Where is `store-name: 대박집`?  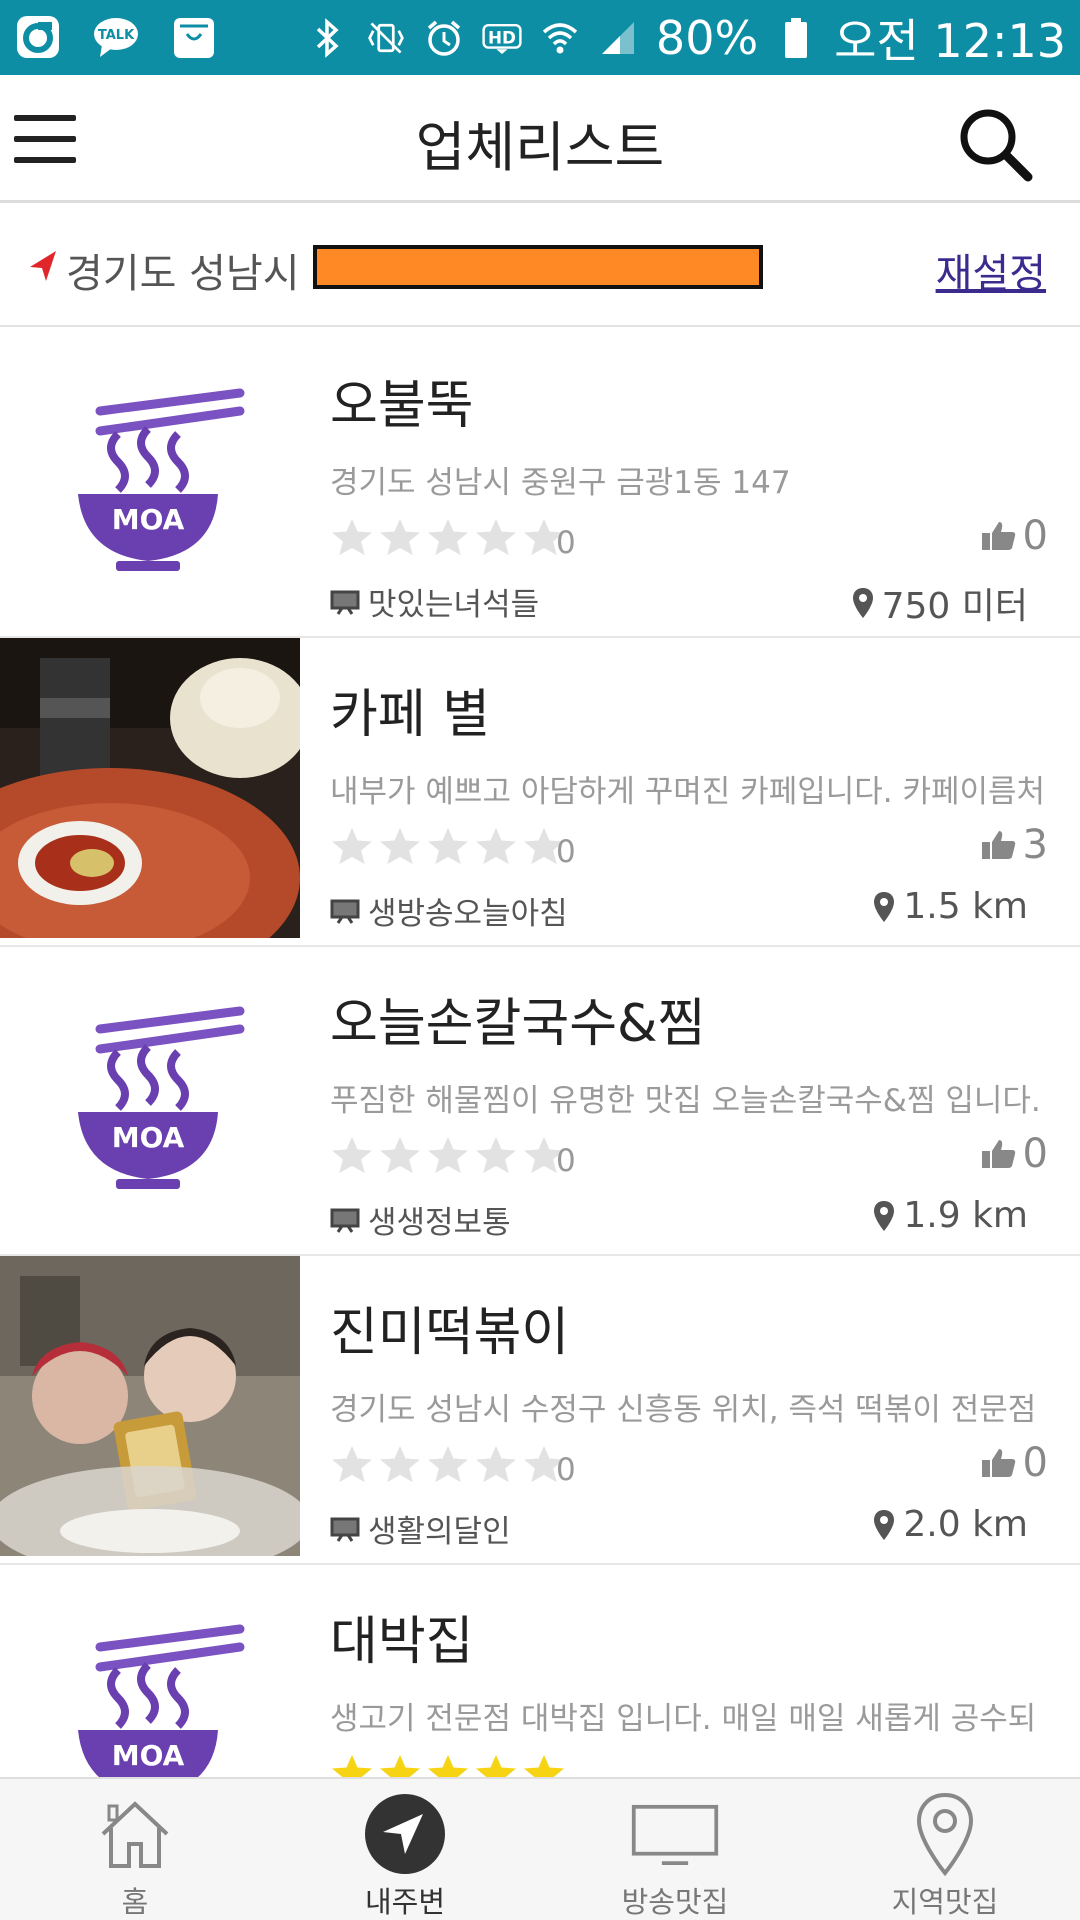 store-name: 대박집 is located at coordinates (402, 1642).